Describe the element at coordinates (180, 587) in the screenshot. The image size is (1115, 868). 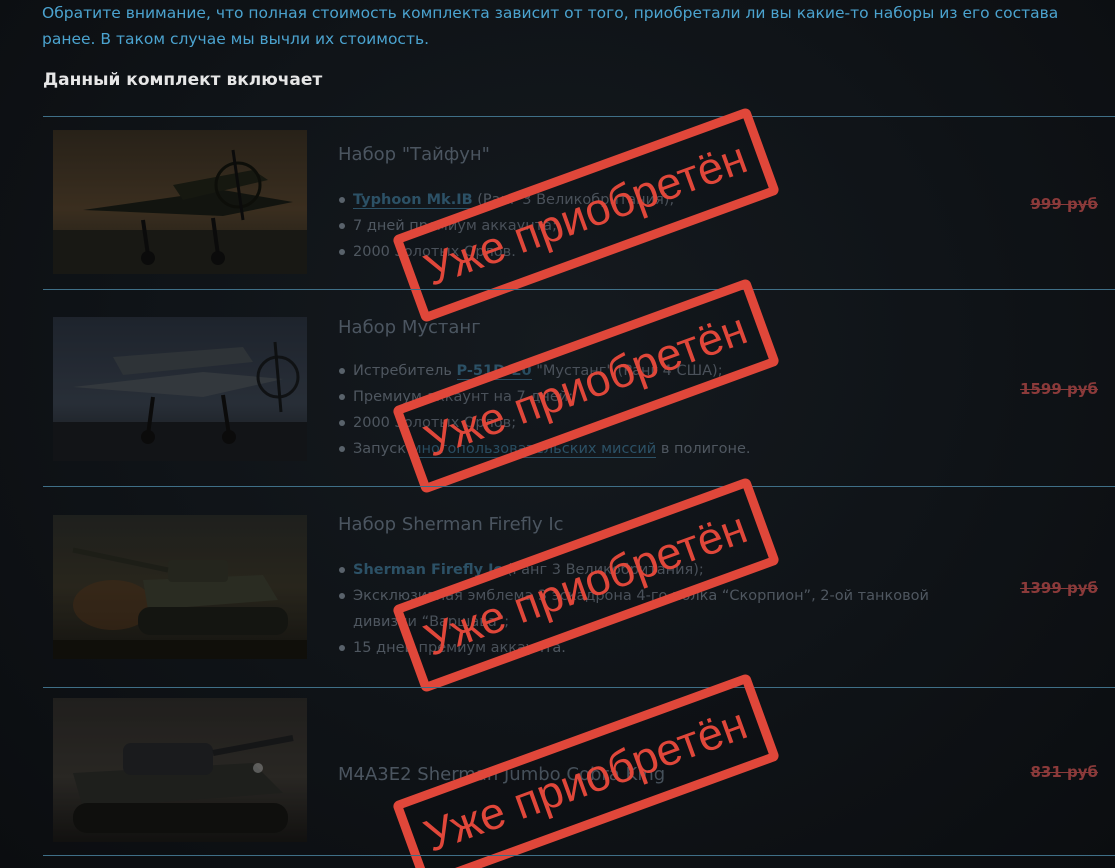
I see `sherman-firefly-image` at that location.